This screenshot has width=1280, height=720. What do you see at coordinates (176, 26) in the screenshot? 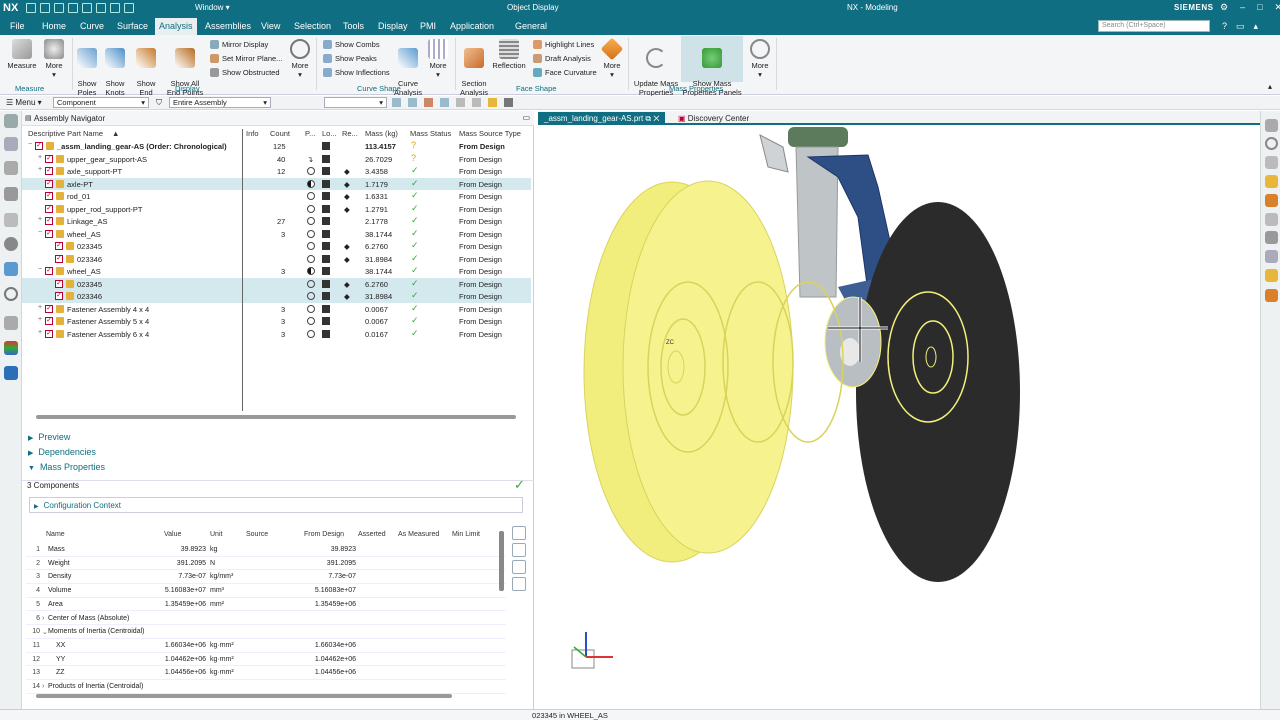
I see `menu-analysis: Analysis` at bounding box center [176, 26].